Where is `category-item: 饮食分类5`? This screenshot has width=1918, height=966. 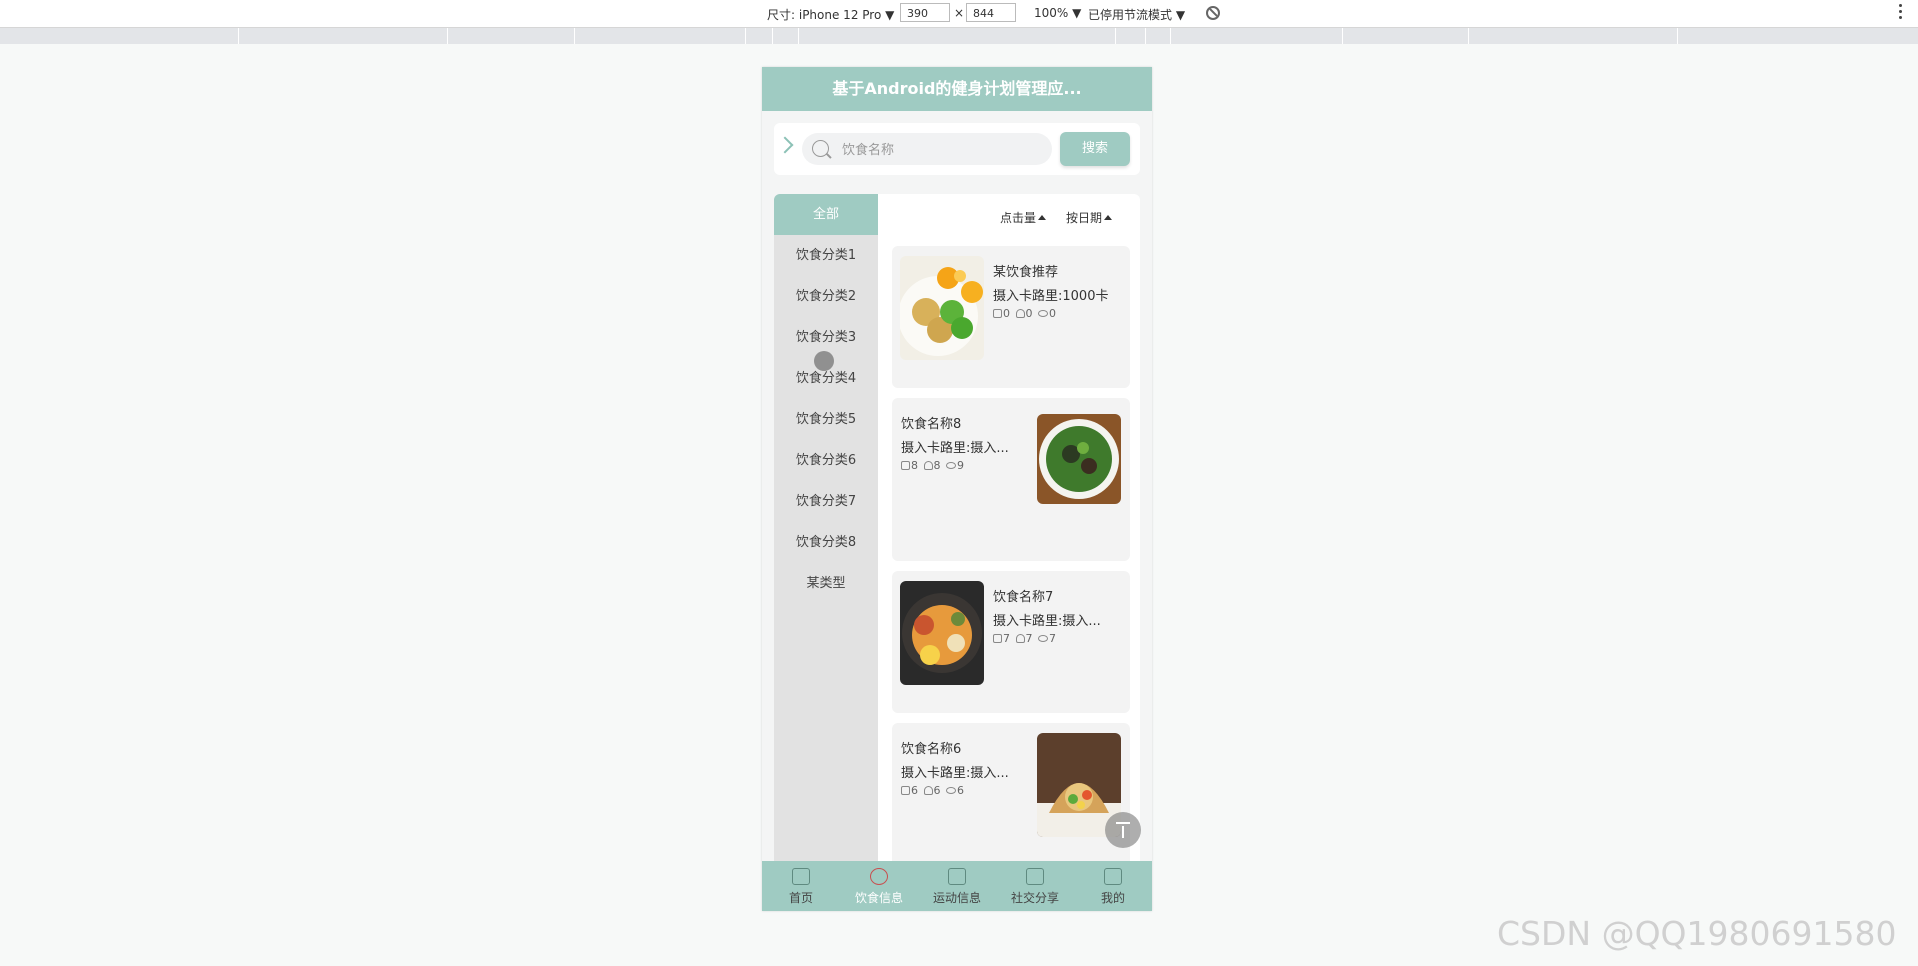 category-item: 饮食分类5 is located at coordinates (826, 419).